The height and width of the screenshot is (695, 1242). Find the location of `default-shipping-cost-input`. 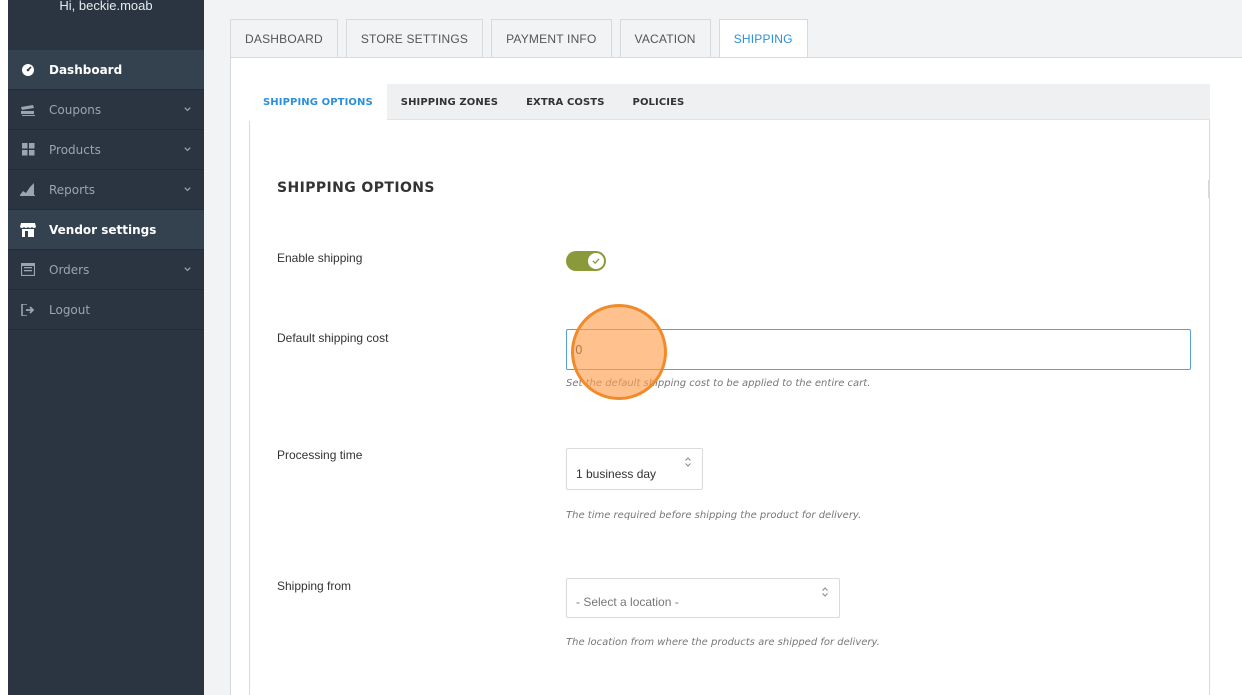

default-shipping-cost-input is located at coordinates (878, 349).